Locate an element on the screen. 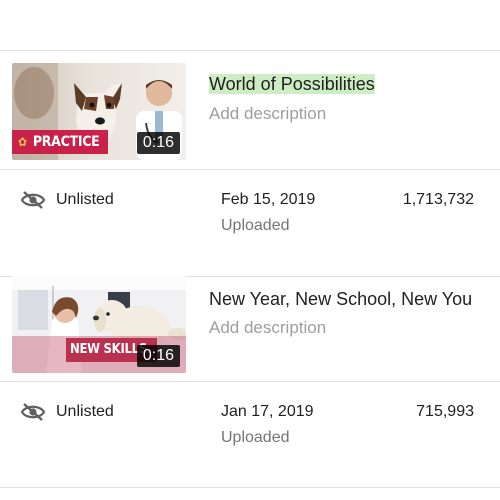 Image resolution: width=500 pixels, height=500 pixels. thumbnail-badge: ✿ PRACTICE is located at coordinates (60, 142).